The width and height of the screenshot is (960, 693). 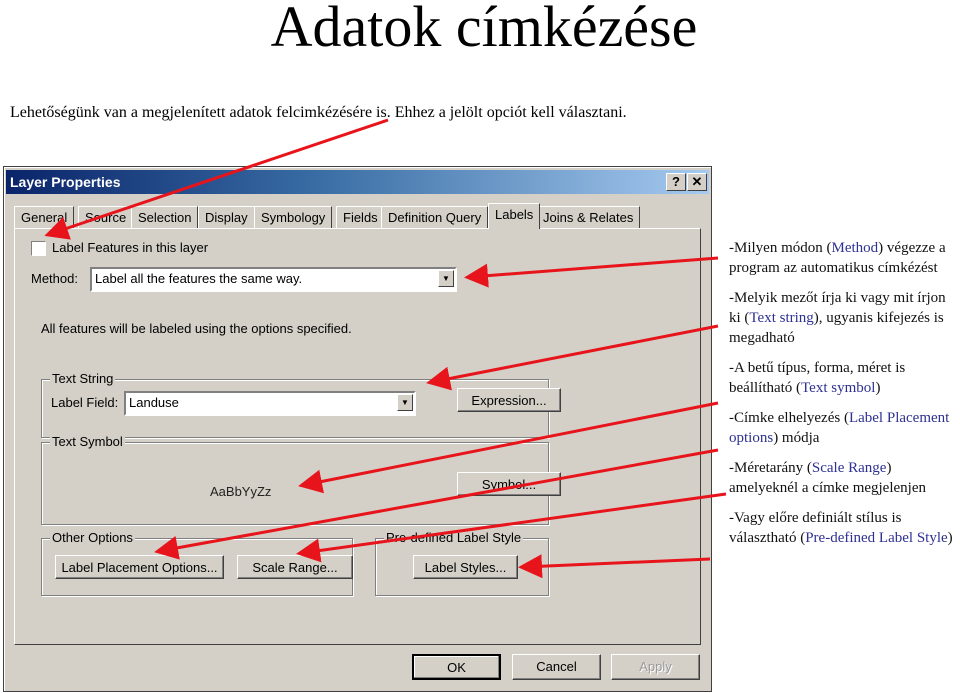 I want to click on predefined-legend: Pre-defined Label Style, so click(x=454, y=537).